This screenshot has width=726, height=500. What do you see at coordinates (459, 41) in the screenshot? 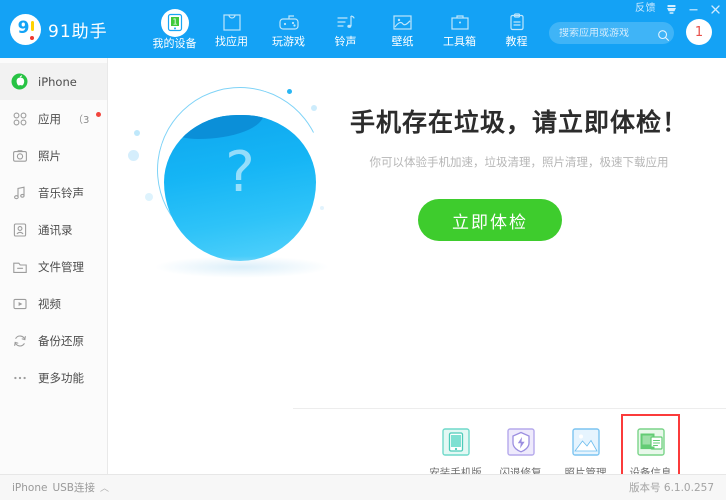
I see `nav-label: 工具箱` at bounding box center [459, 41].